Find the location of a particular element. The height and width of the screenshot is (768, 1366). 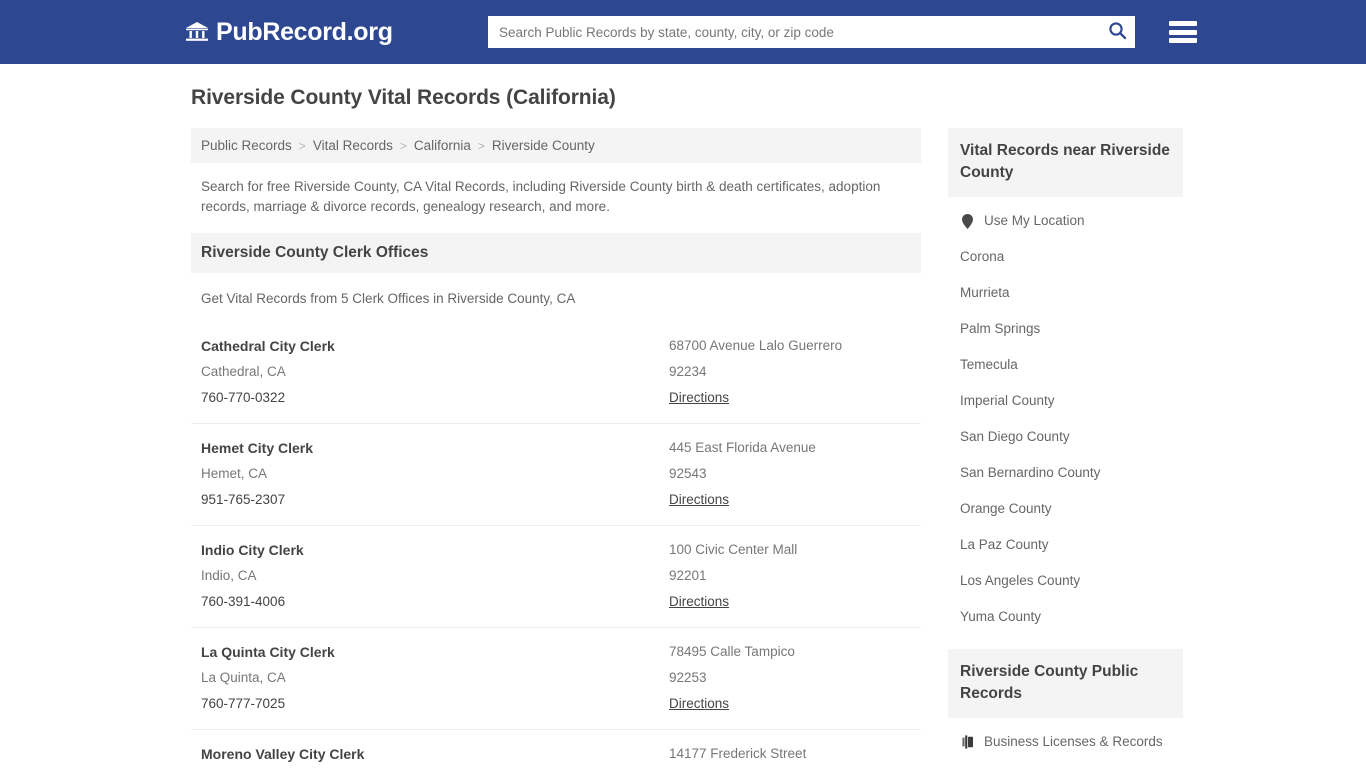

breadcrumb-item-2: California is located at coordinates (442, 145).